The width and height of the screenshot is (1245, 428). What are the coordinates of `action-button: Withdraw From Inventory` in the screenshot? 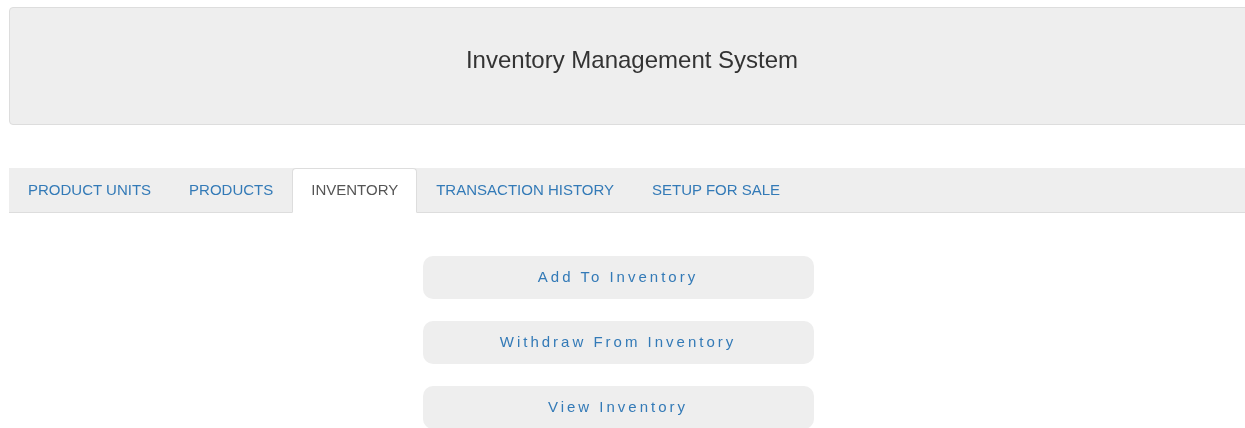 It's located at (618, 342).